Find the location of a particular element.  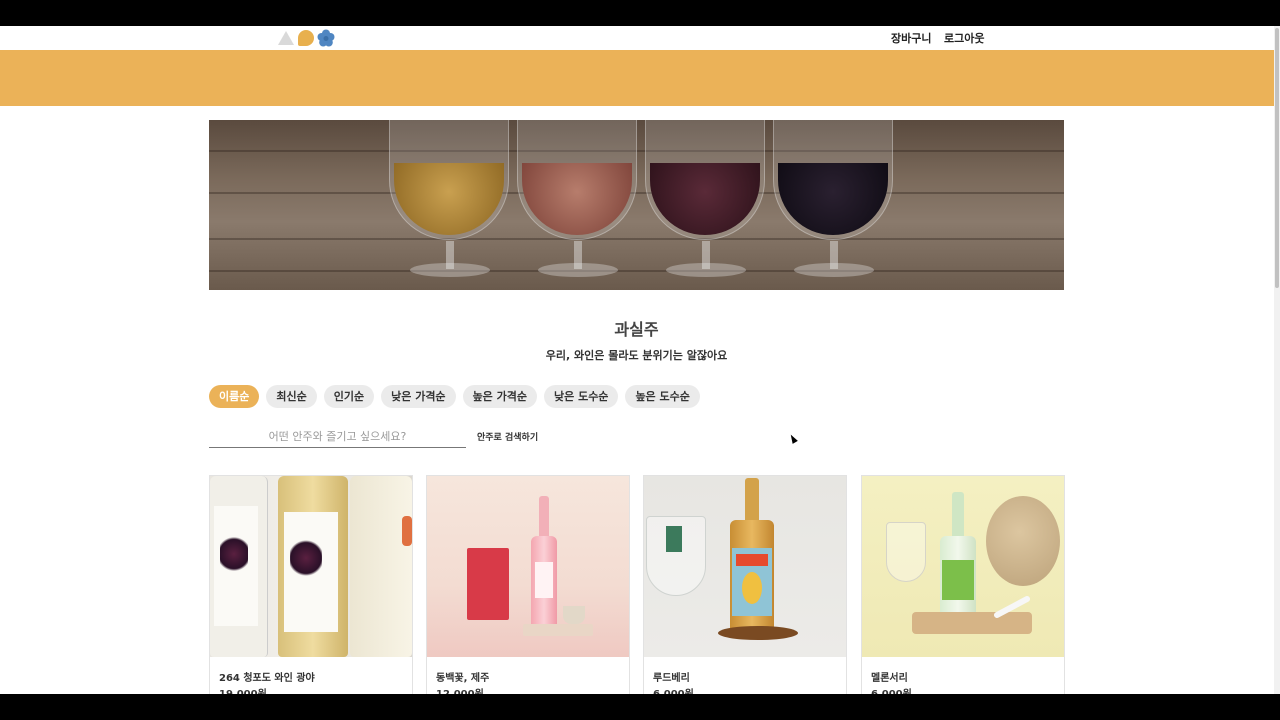

page-scrollbar is located at coordinates (1277, 360).